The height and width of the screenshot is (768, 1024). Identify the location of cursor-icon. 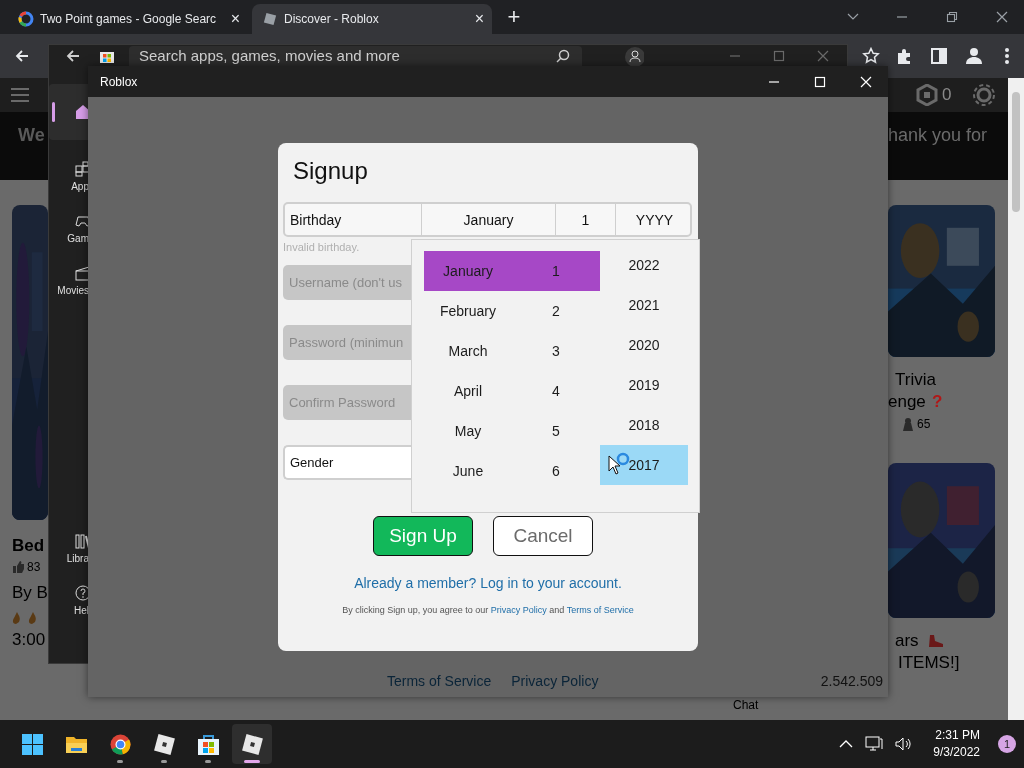
(614, 465).